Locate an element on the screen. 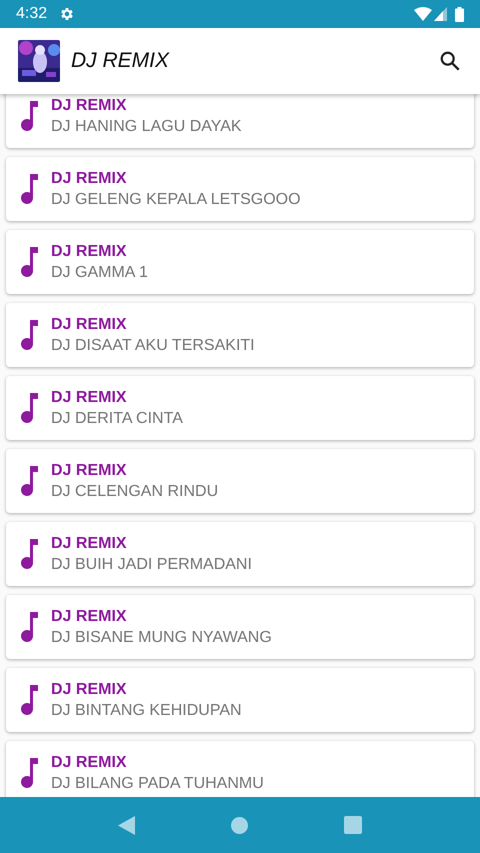 The width and height of the screenshot is (480, 853). status-time: 4:32 is located at coordinates (32, 14).